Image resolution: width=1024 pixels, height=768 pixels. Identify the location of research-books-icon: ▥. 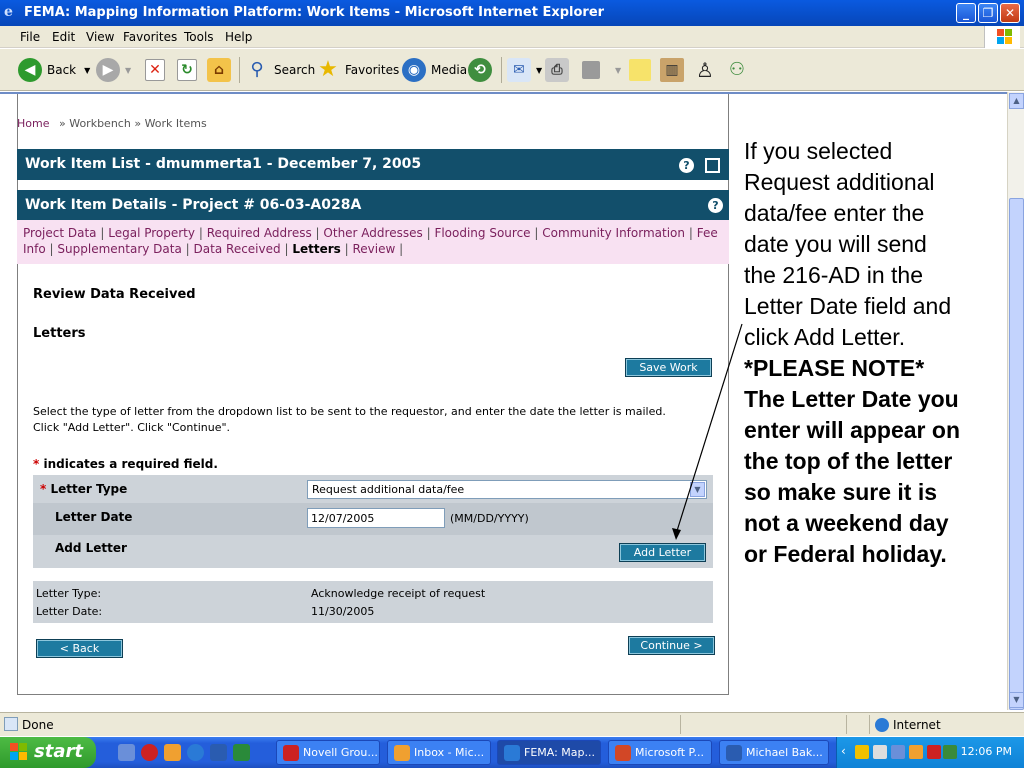
(672, 70).